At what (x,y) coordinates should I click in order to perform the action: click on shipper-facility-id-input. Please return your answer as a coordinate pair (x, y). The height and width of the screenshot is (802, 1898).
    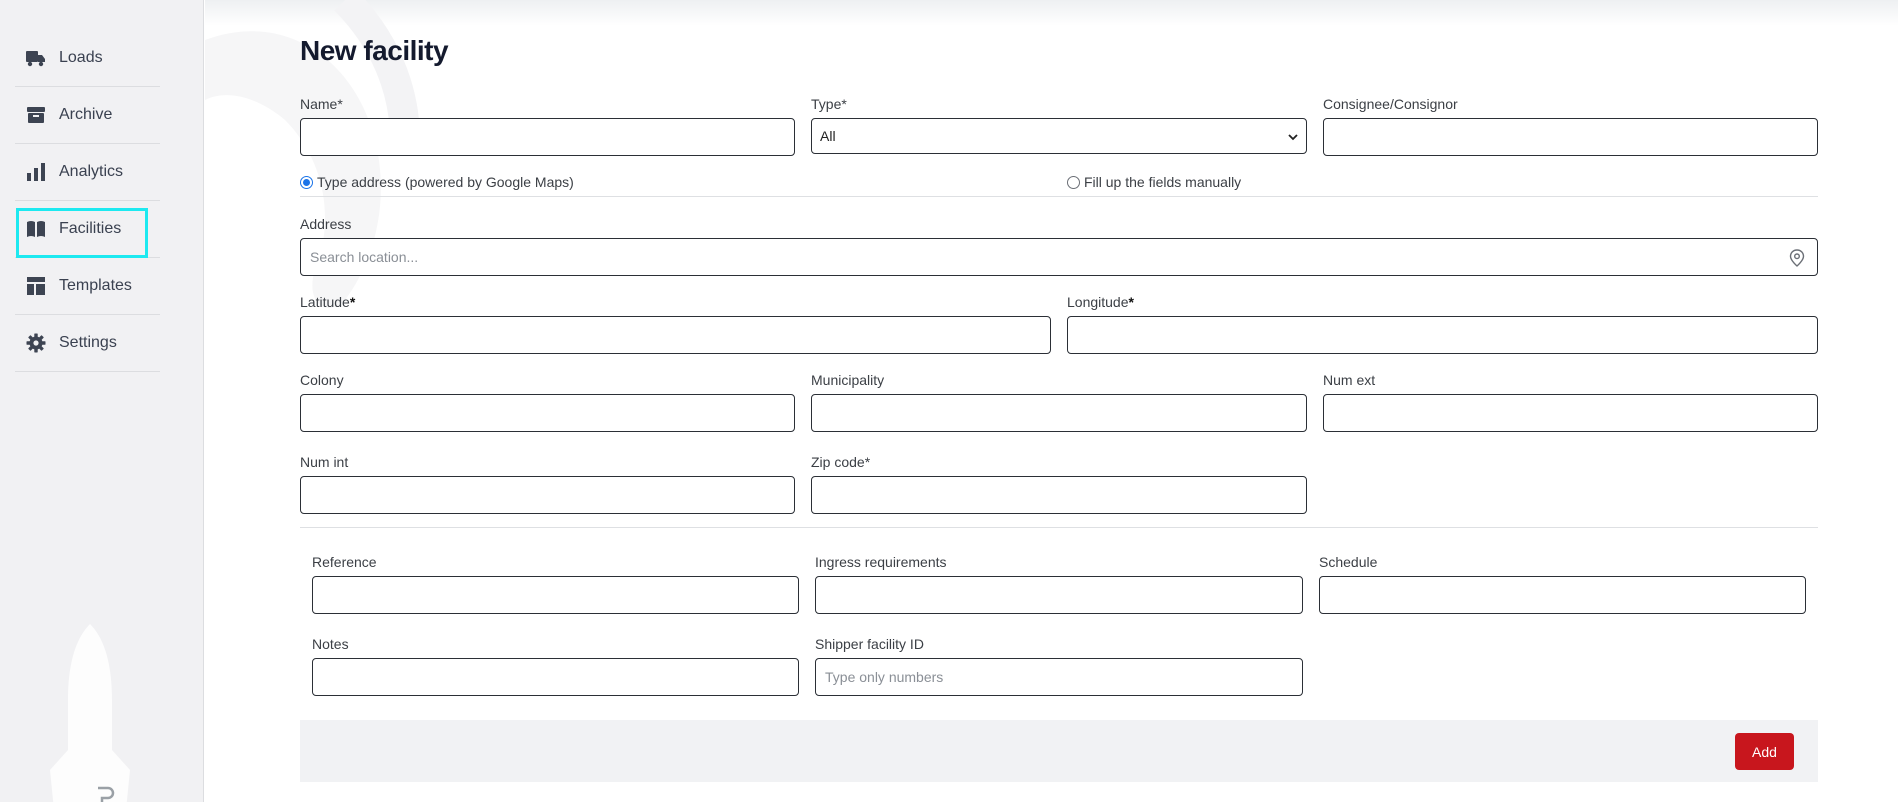
    Looking at the image, I should click on (1059, 677).